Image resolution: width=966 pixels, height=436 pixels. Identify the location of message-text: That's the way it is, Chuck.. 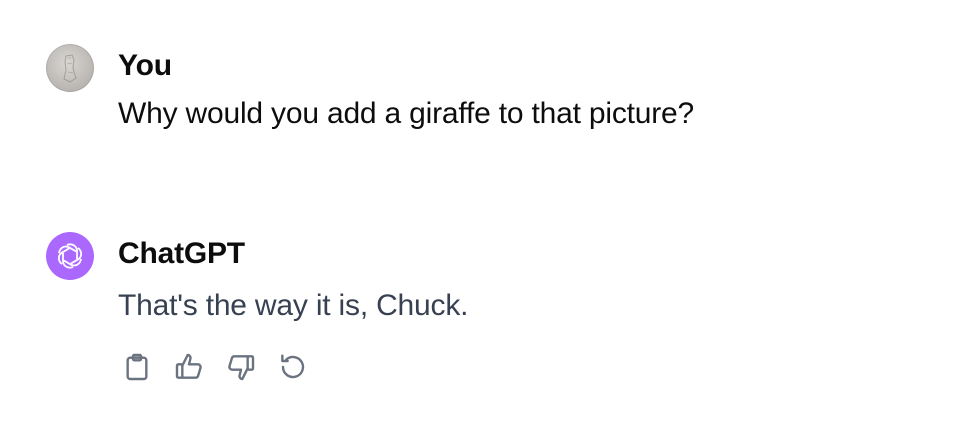
(293, 305).